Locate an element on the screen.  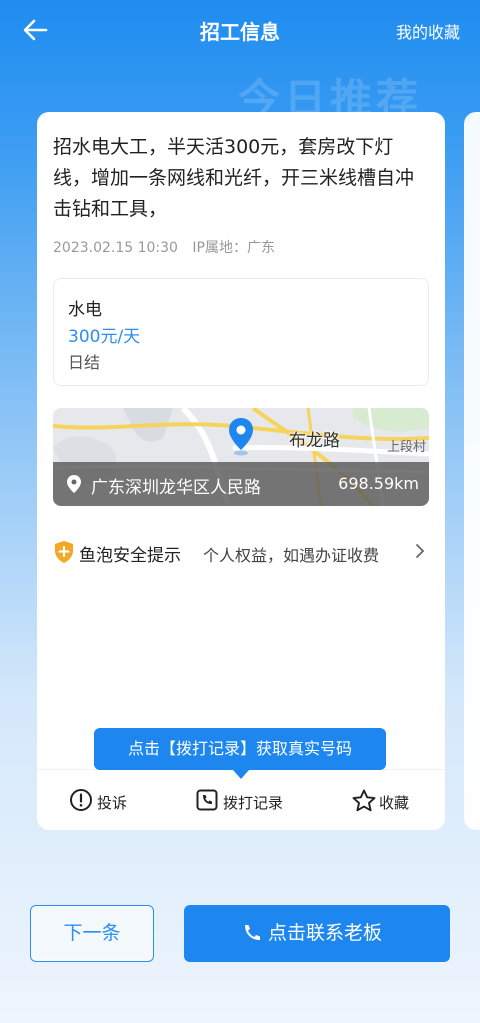
job-meta: 2023.02.15 10:30 IP属地：广东 is located at coordinates (164, 247).